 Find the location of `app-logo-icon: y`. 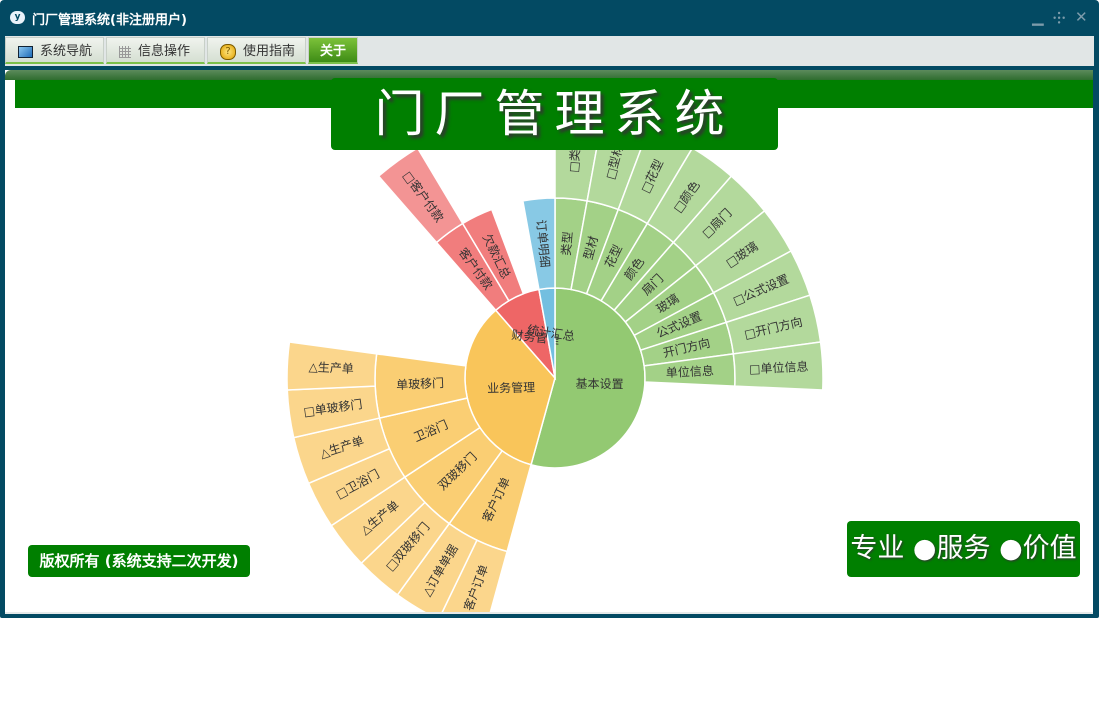

app-logo-icon: y is located at coordinates (17, 17).